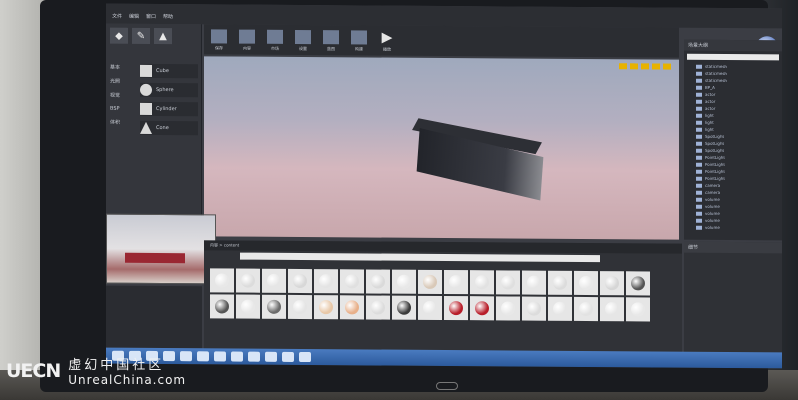 The image size is (798, 400). I want to click on toolbar-button: 设置, so click(303, 40).